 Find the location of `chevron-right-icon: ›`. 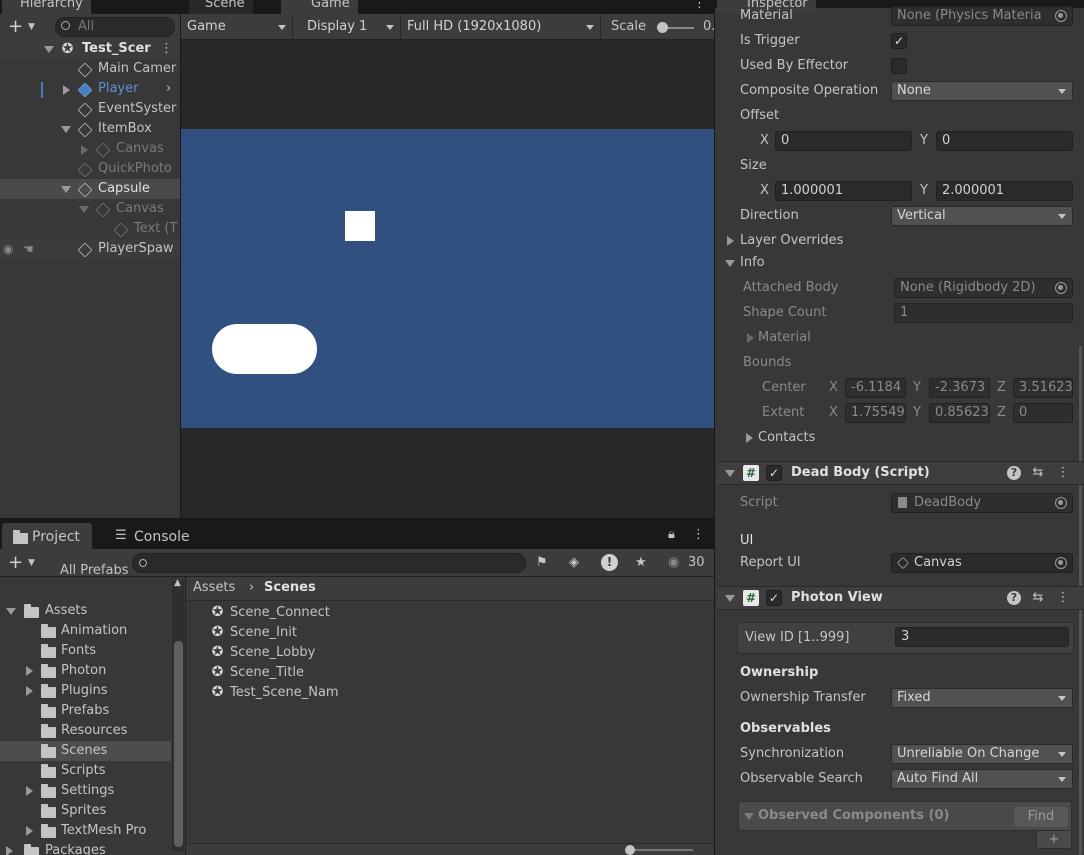

chevron-right-icon: › is located at coordinates (168, 89).